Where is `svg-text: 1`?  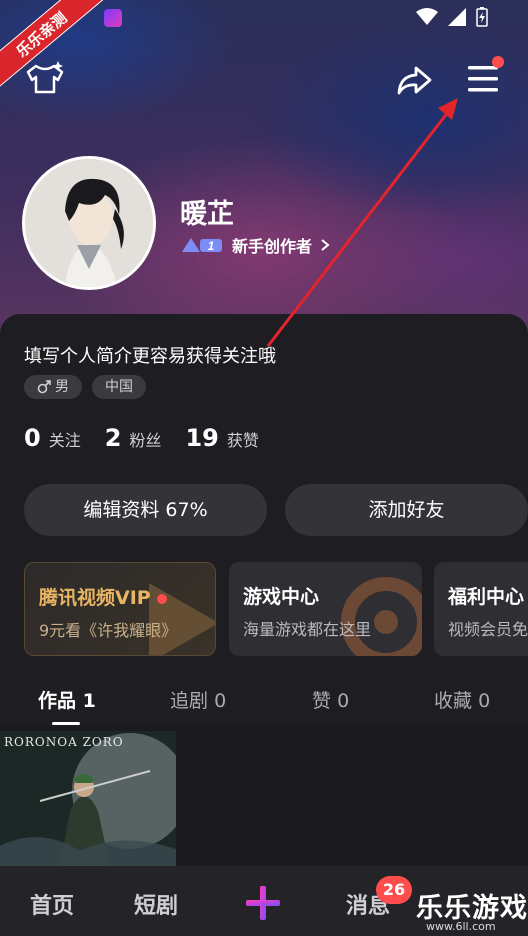
svg-text: 1 is located at coordinates (211, 246).